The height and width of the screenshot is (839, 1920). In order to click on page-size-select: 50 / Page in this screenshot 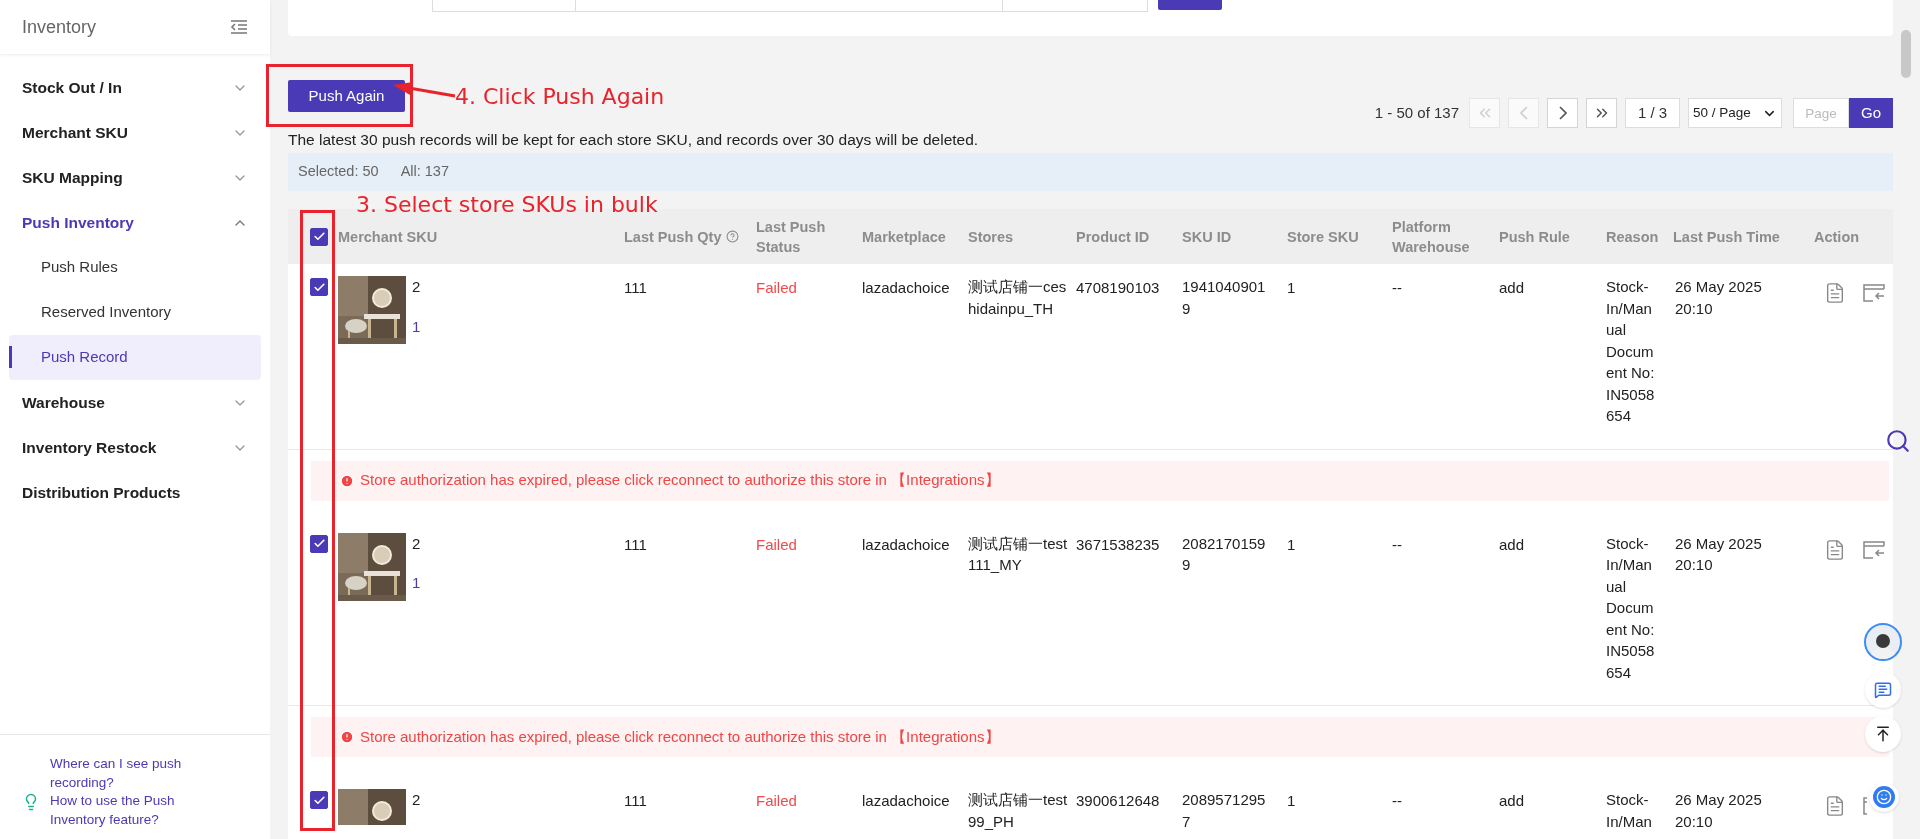, I will do `click(1735, 113)`.